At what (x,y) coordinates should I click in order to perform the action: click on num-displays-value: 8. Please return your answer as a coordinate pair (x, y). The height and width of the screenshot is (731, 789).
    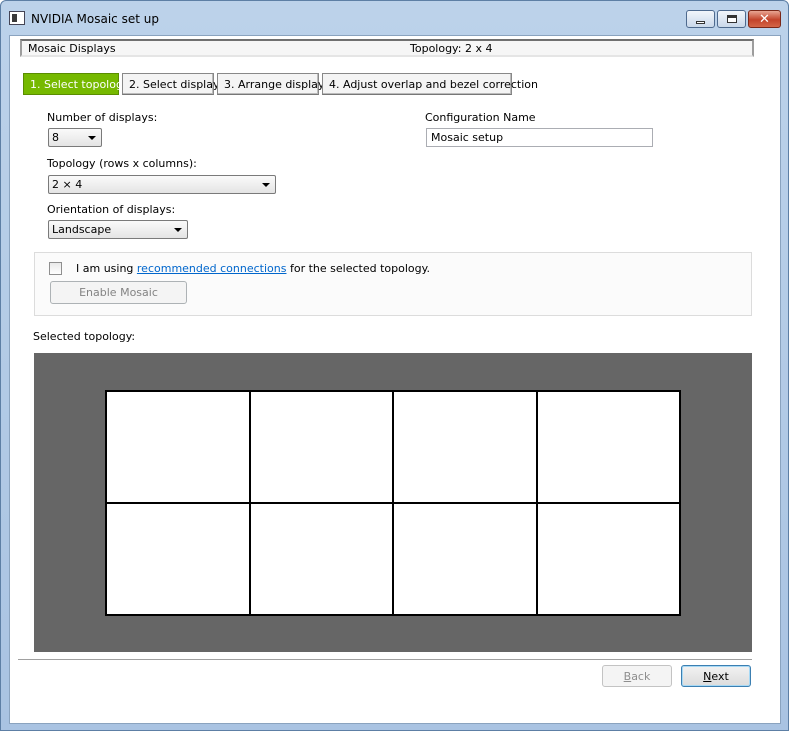
    Looking at the image, I should click on (55, 137).